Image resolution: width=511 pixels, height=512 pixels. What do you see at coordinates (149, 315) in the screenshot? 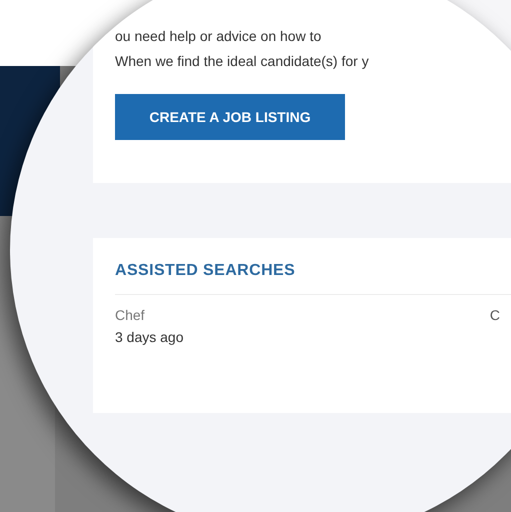
I see `search-title: Chef` at bounding box center [149, 315].